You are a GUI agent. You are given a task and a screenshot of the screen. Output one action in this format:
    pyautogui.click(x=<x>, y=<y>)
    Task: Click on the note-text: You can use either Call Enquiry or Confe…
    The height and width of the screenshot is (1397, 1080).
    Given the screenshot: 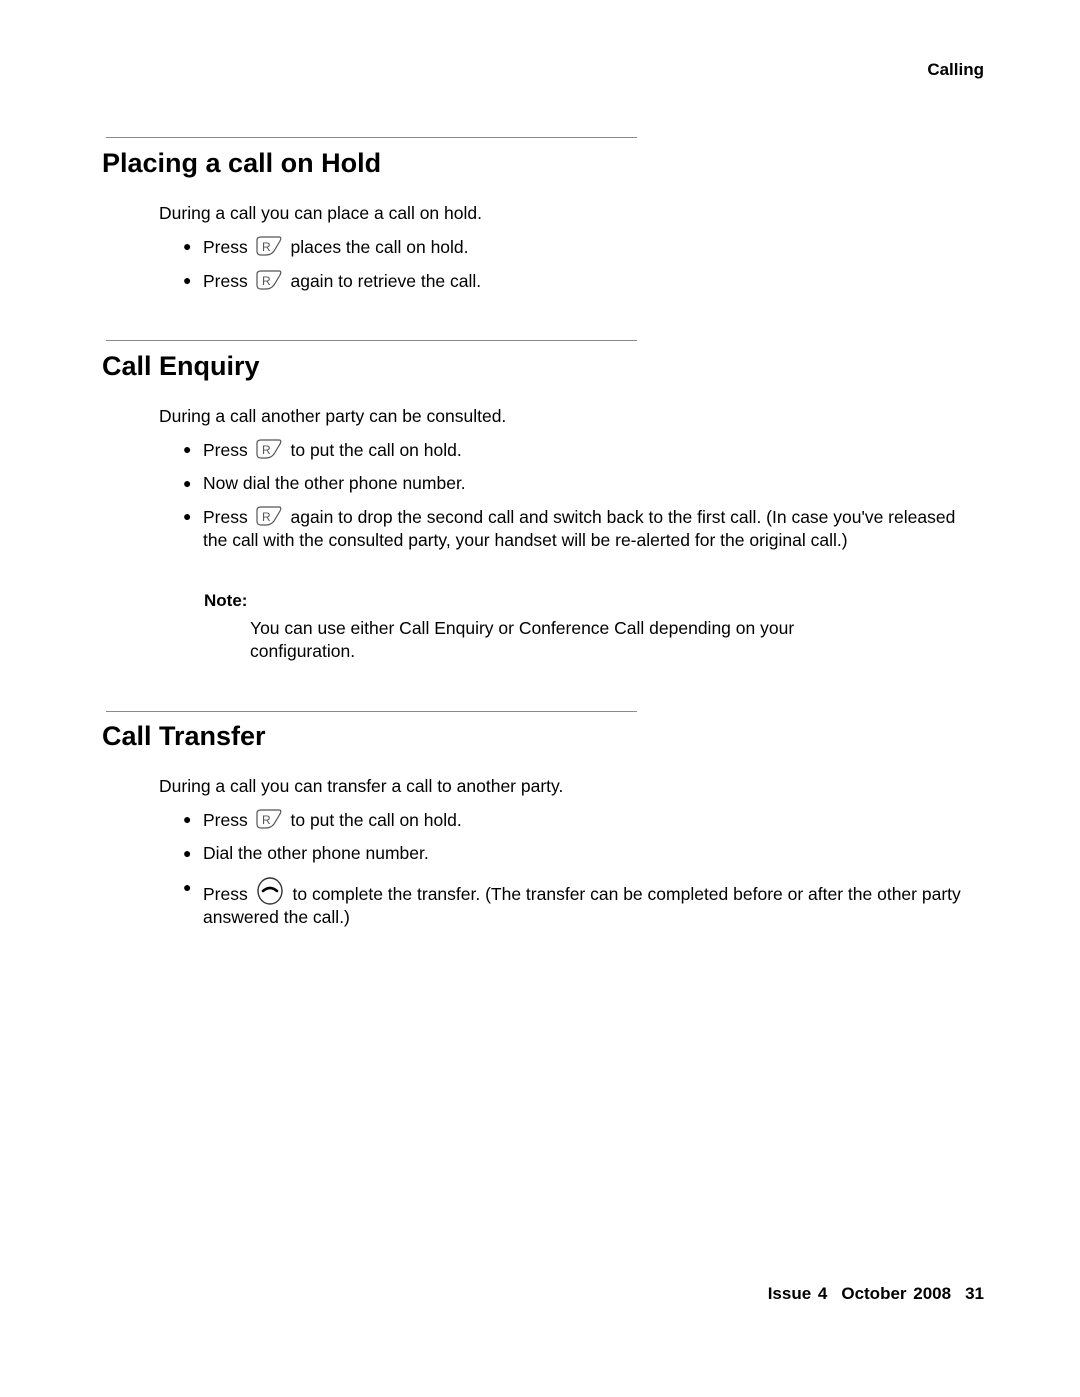 What is the action you would take?
    pyautogui.click(x=522, y=639)
    